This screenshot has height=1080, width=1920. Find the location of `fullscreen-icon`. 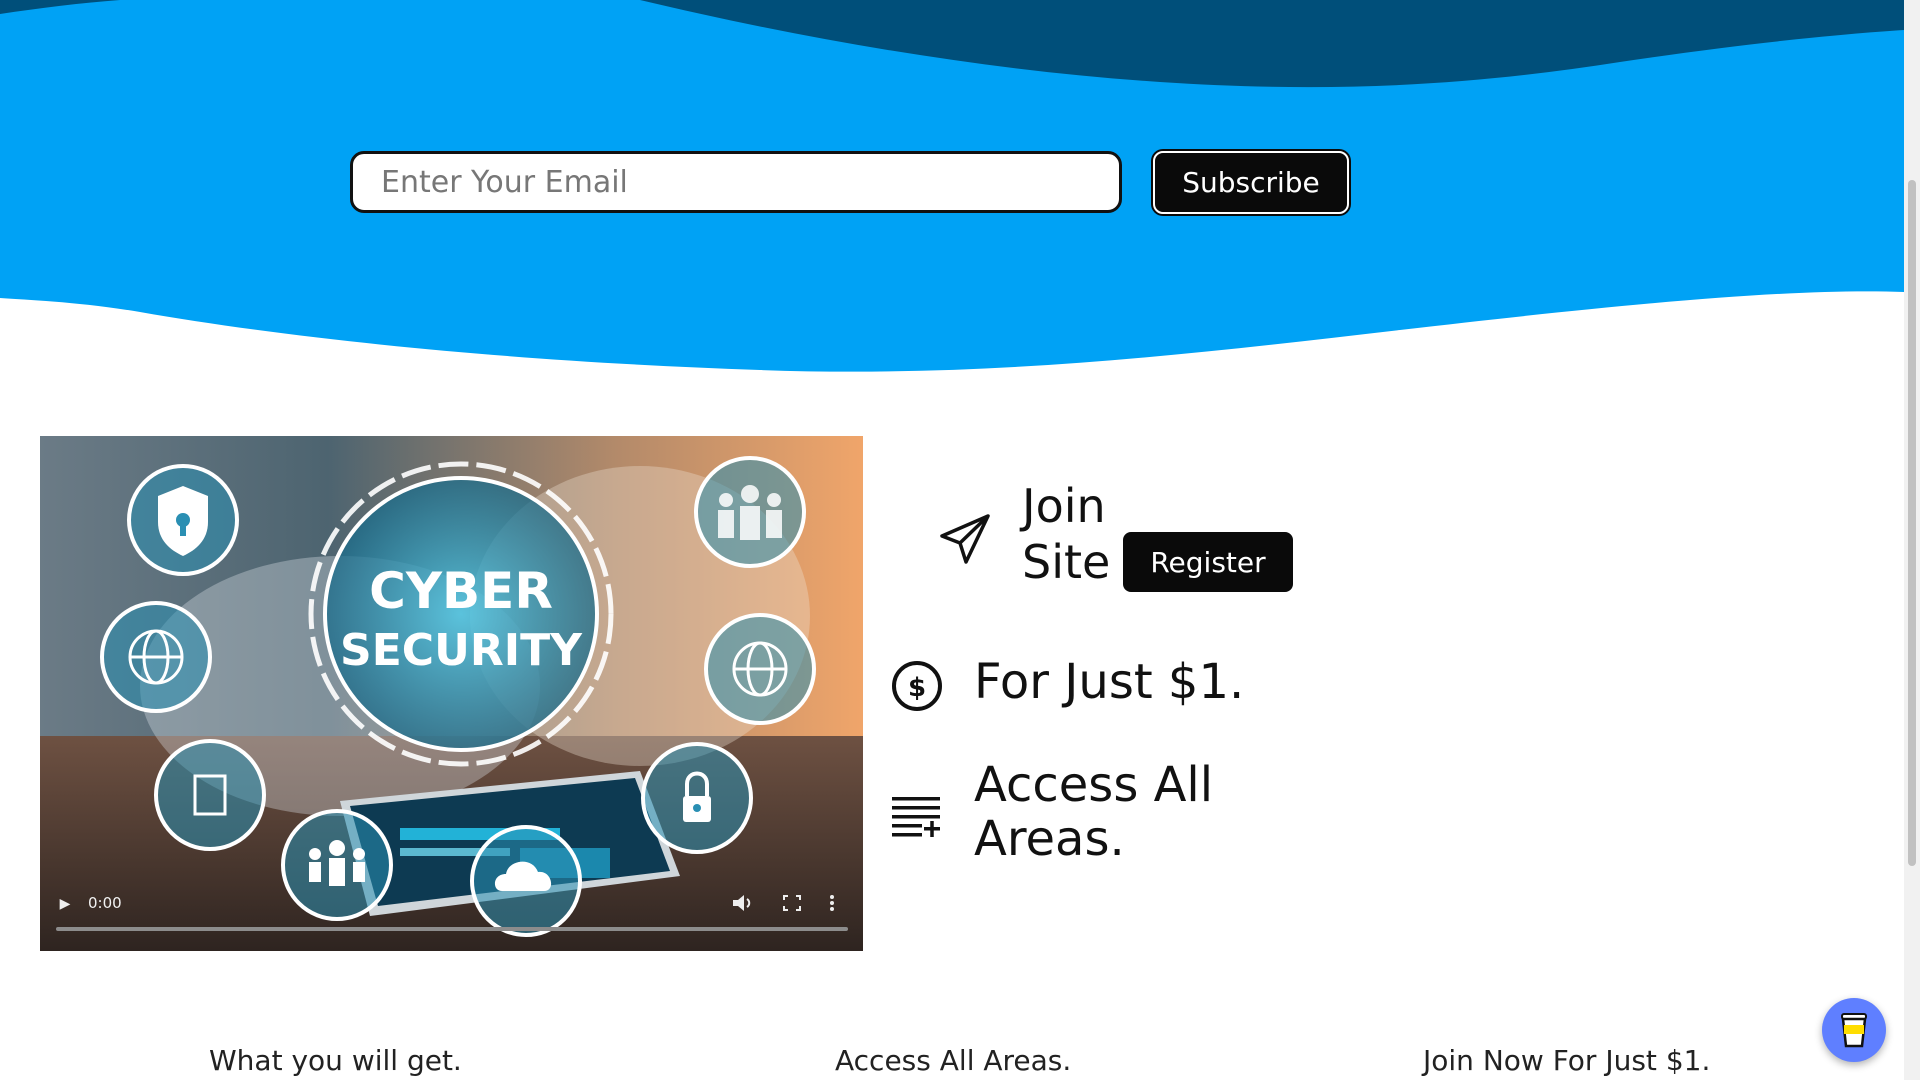

fullscreen-icon is located at coordinates (792, 903).